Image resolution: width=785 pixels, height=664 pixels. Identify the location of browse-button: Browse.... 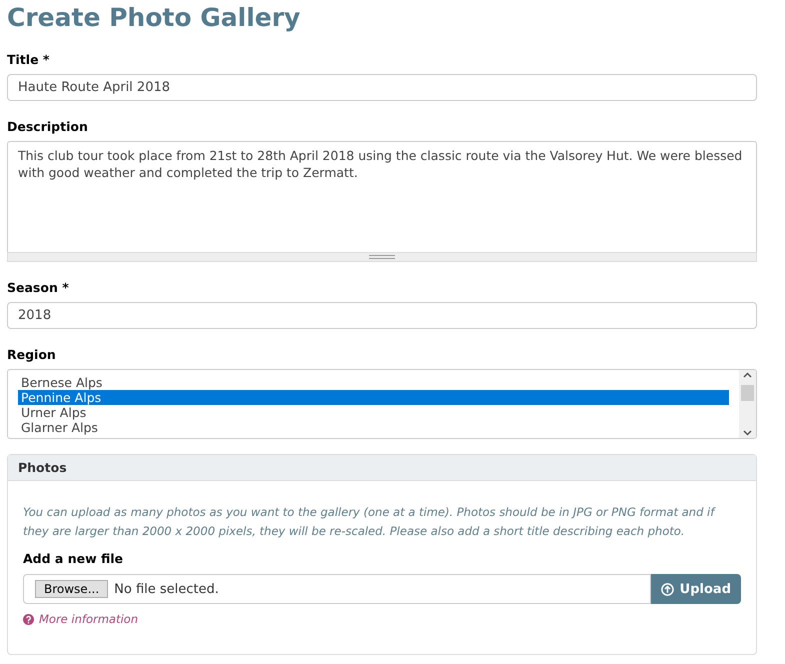
(71, 589).